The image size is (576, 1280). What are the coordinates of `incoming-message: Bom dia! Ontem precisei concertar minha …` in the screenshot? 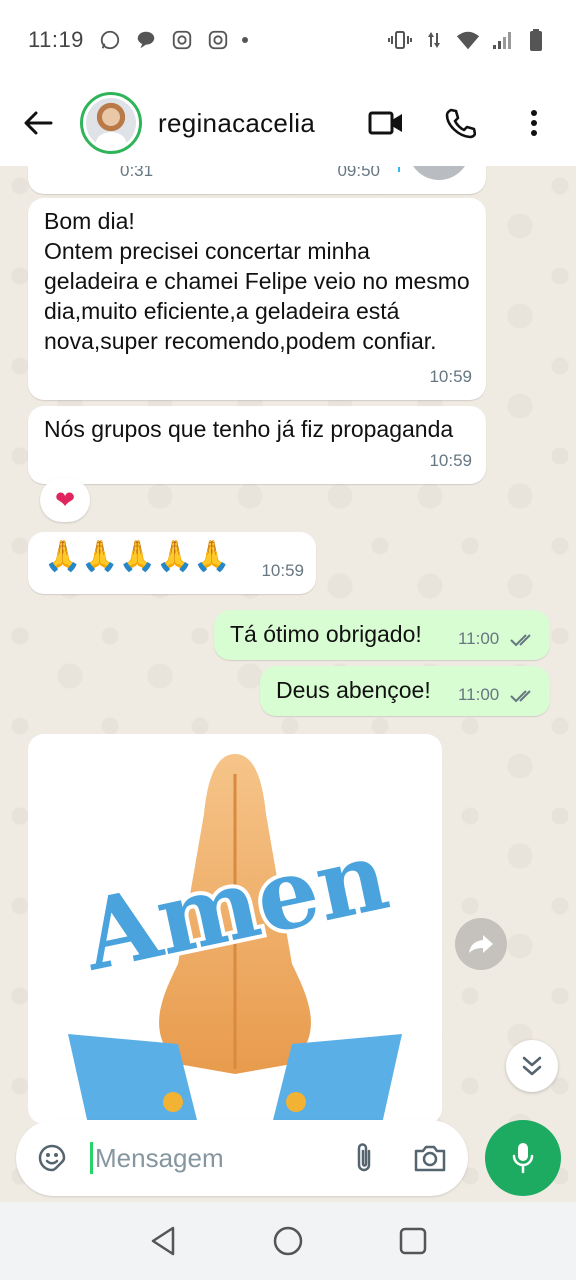 It's located at (257, 299).